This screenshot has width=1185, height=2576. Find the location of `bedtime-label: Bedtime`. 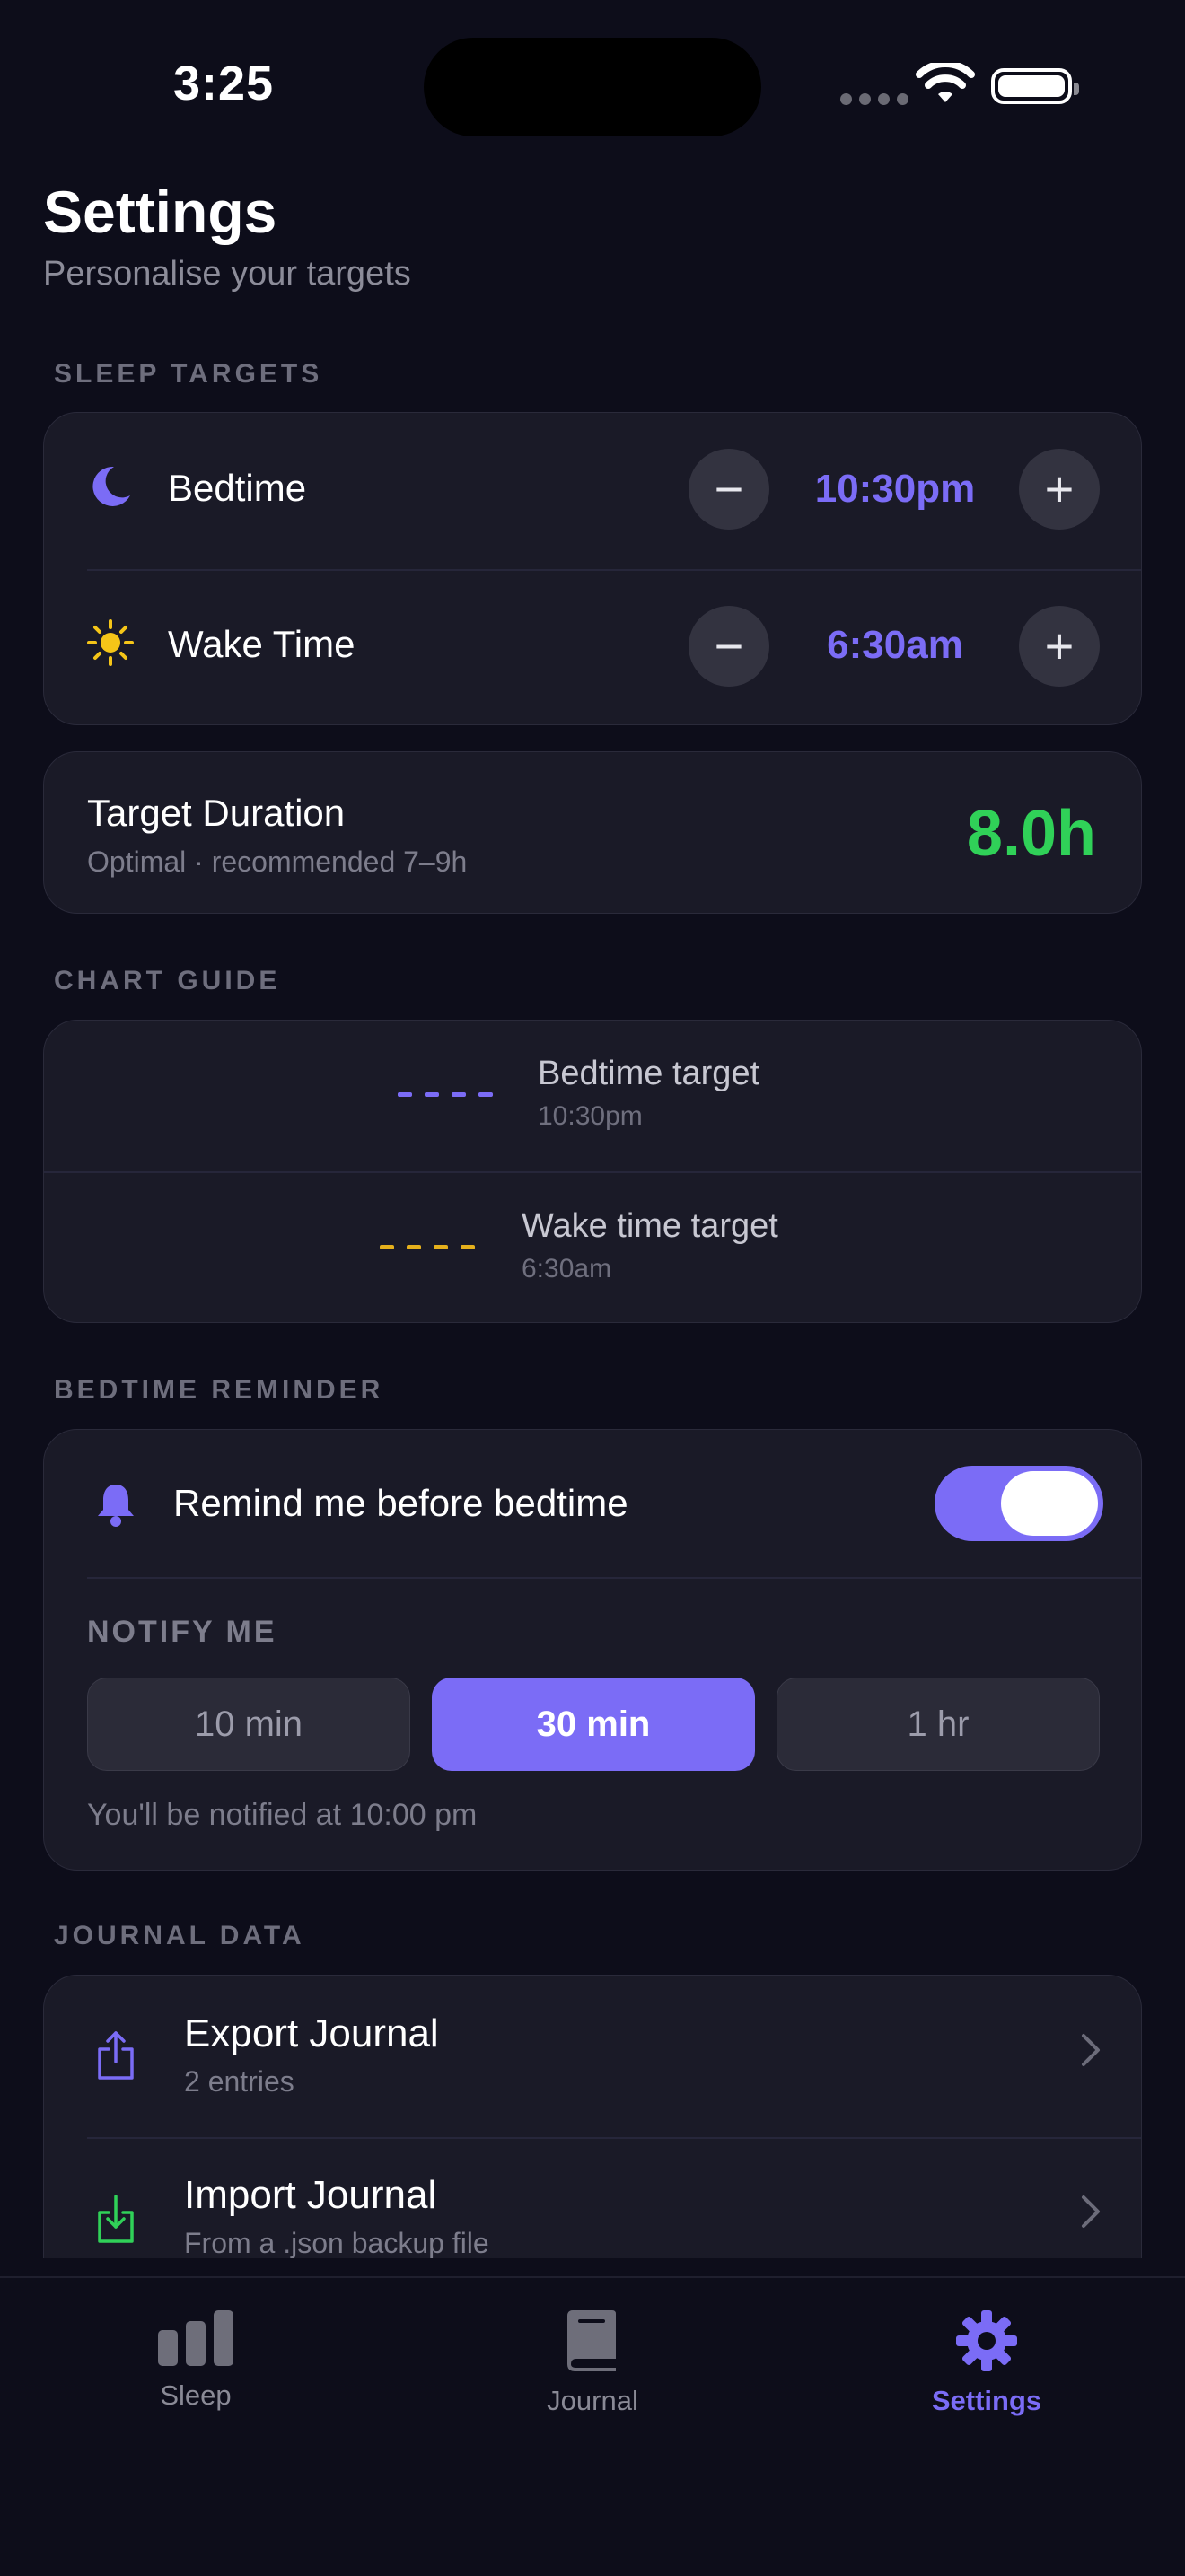

bedtime-label: Bedtime is located at coordinates (237, 488).